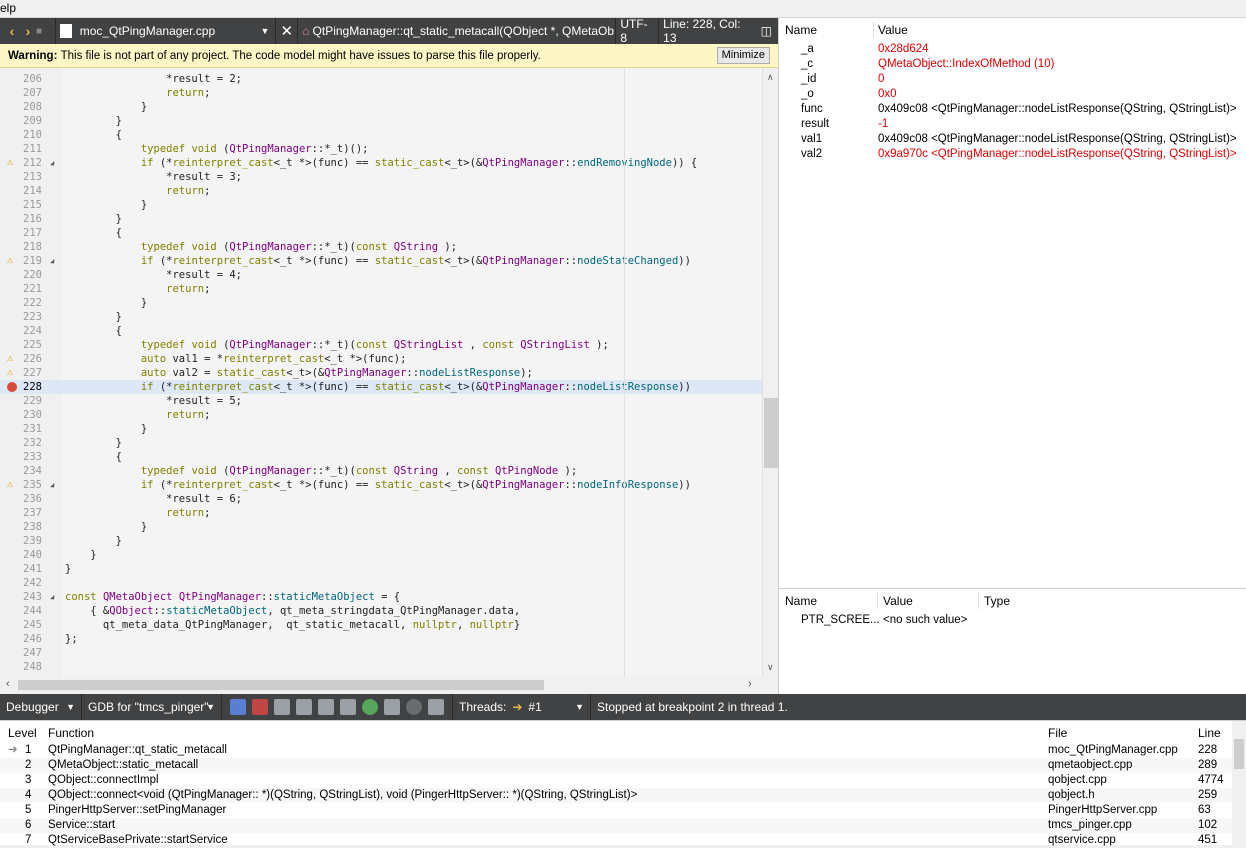 This screenshot has width=1246, height=848. What do you see at coordinates (381, 583) in the screenshot?
I see `code-line: 242` at bounding box center [381, 583].